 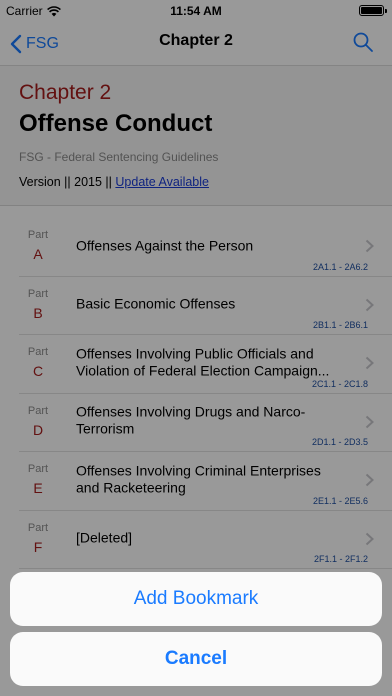 I want to click on cancel-button: Cancel, so click(x=196, y=659).